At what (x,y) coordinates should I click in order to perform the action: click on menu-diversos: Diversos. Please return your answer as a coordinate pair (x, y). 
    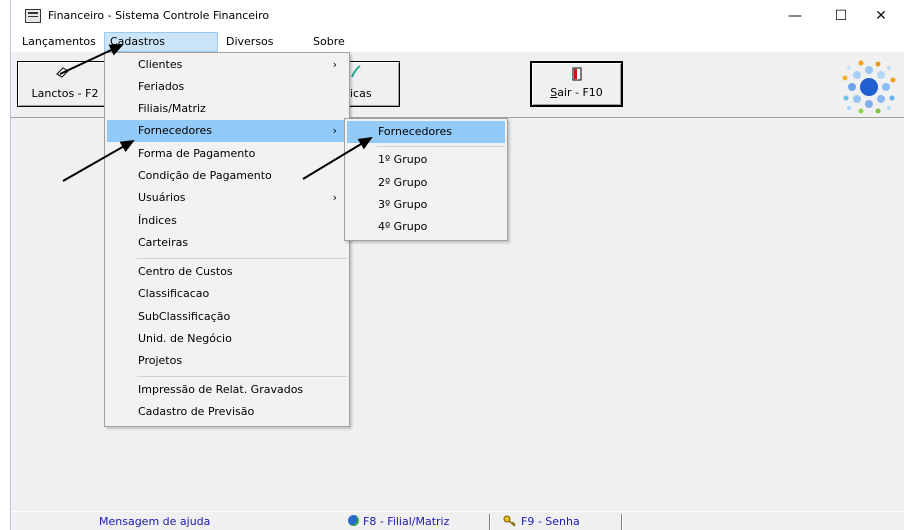
    Looking at the image, I should click on (250, 42).